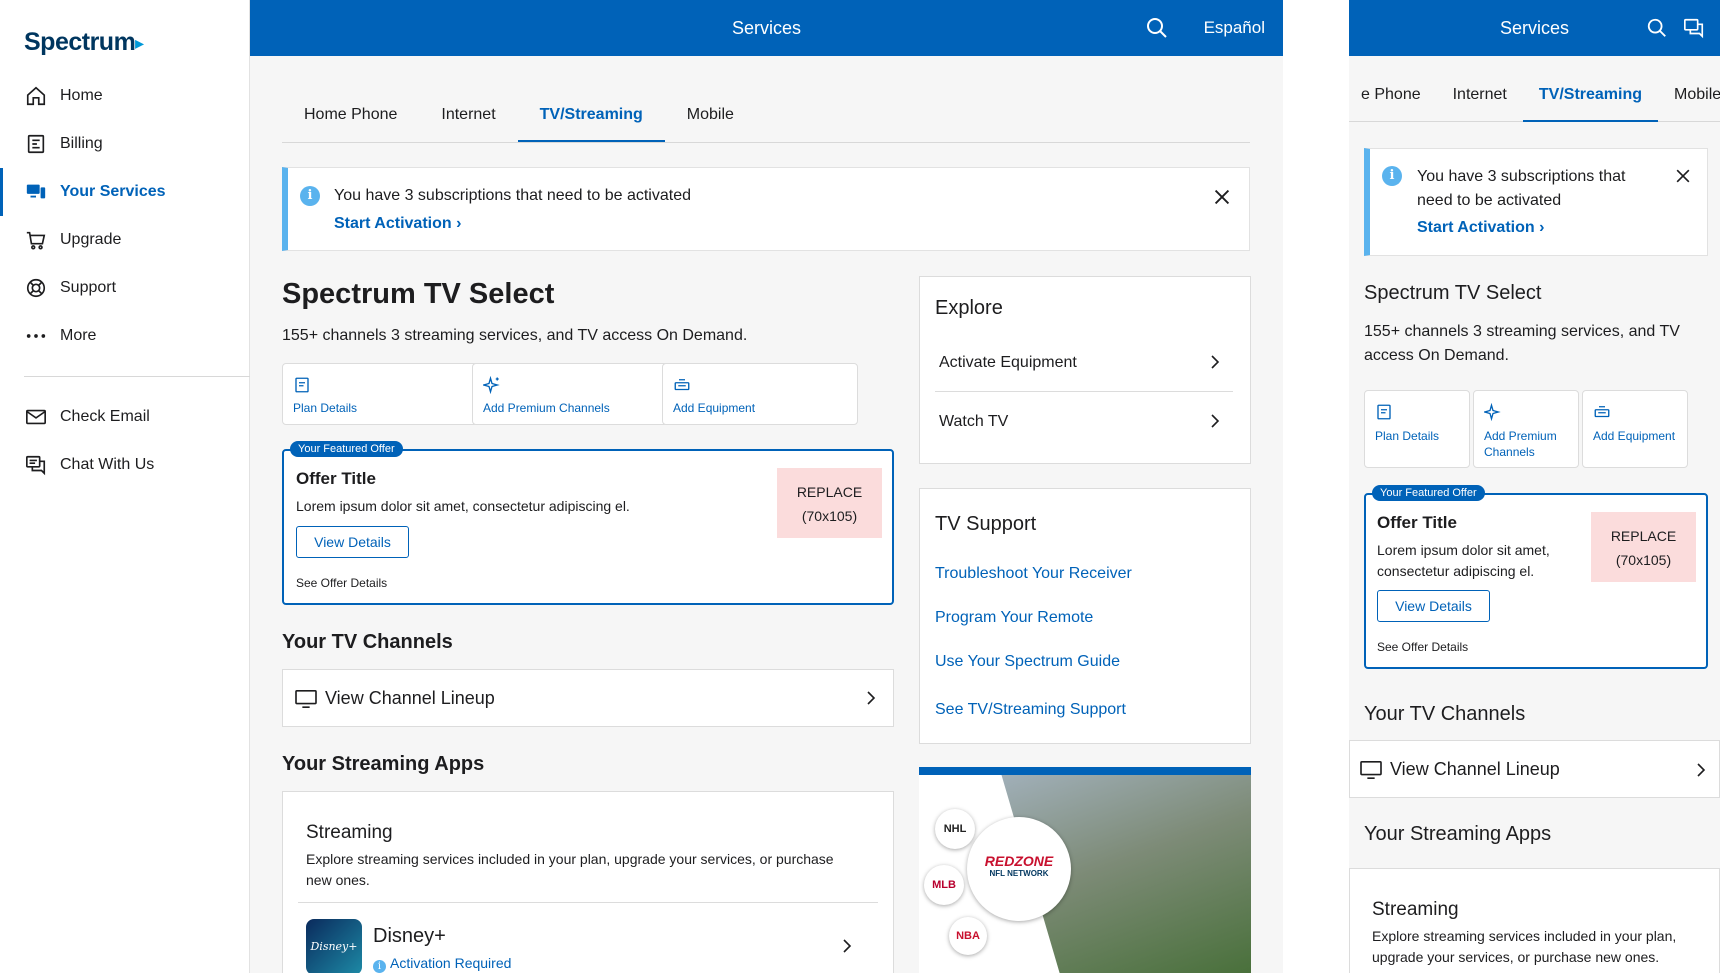  What do you see at coordinates (81, 143) in the screenshot?
I see `sidebar-item-label: Billing` at bounding box center [81, 143].